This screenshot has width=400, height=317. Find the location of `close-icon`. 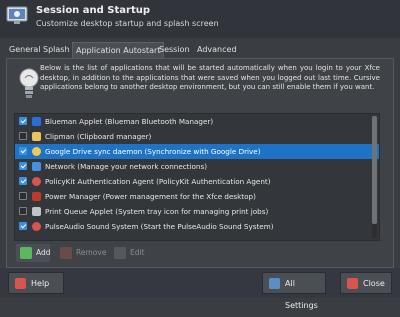

close-icon is located at coordinates (352, 283).